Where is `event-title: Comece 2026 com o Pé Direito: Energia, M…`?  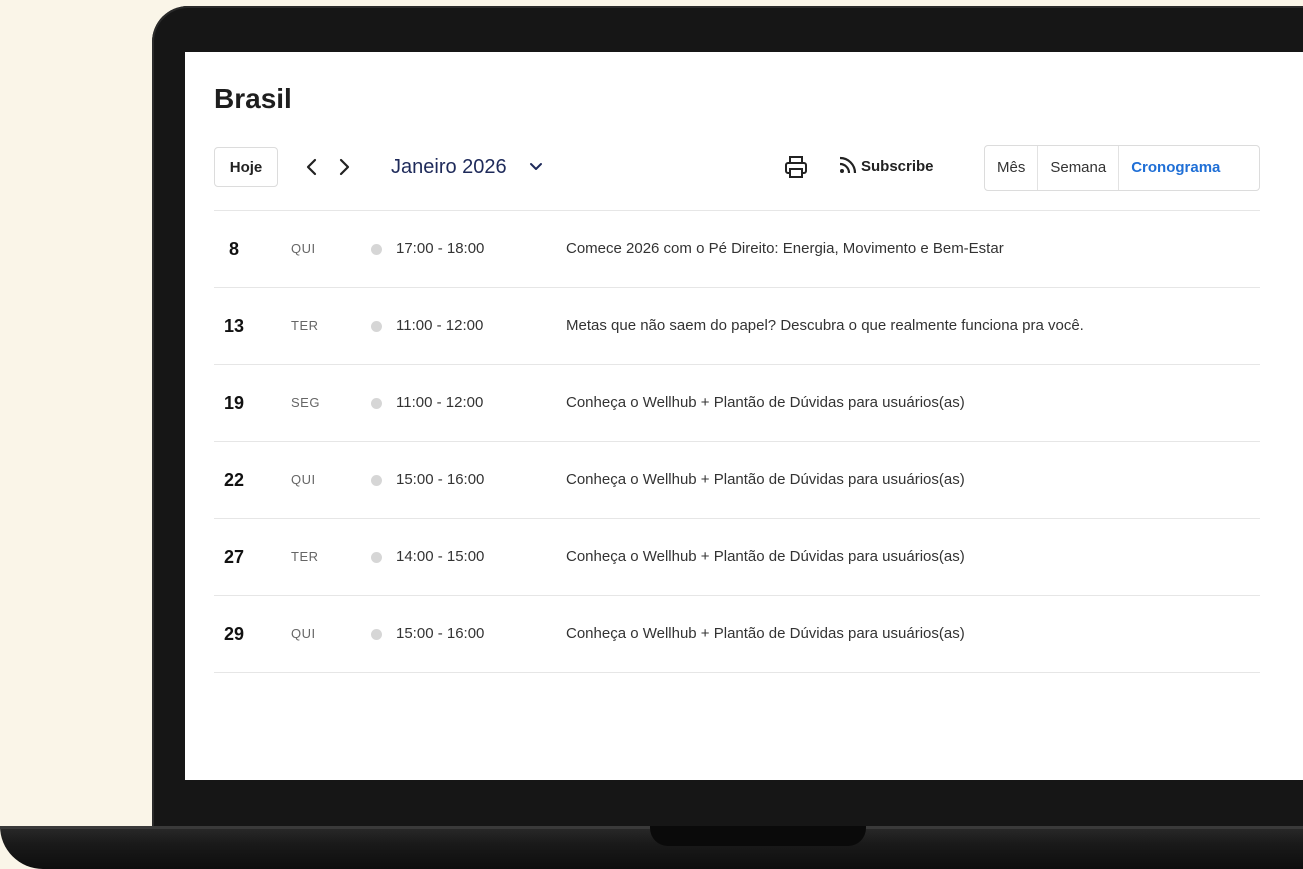 event-title: Comece 2026 com o Pé Direito: Energia, M… is located at coordinates (785, 249).